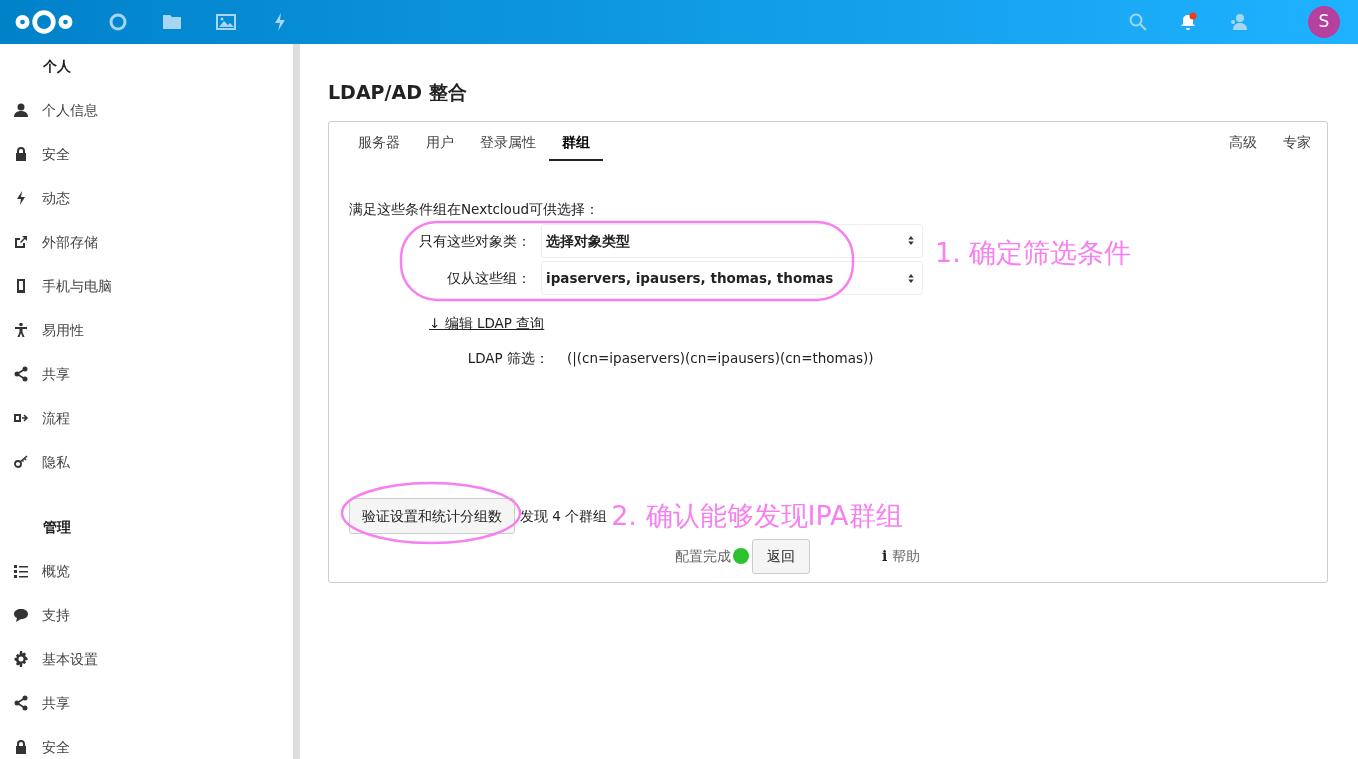  What do you see at coordinates (146, 286) in the screenshot?
I see `sidebar-item: 手机与电脑` at bounding box center [146, 286].